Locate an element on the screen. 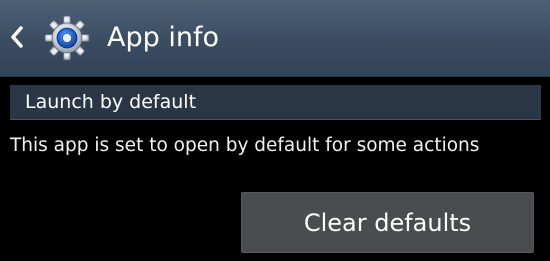 This screenshot has height=261, width=550. settings-gear-icon is located at coordinates (67, 38).